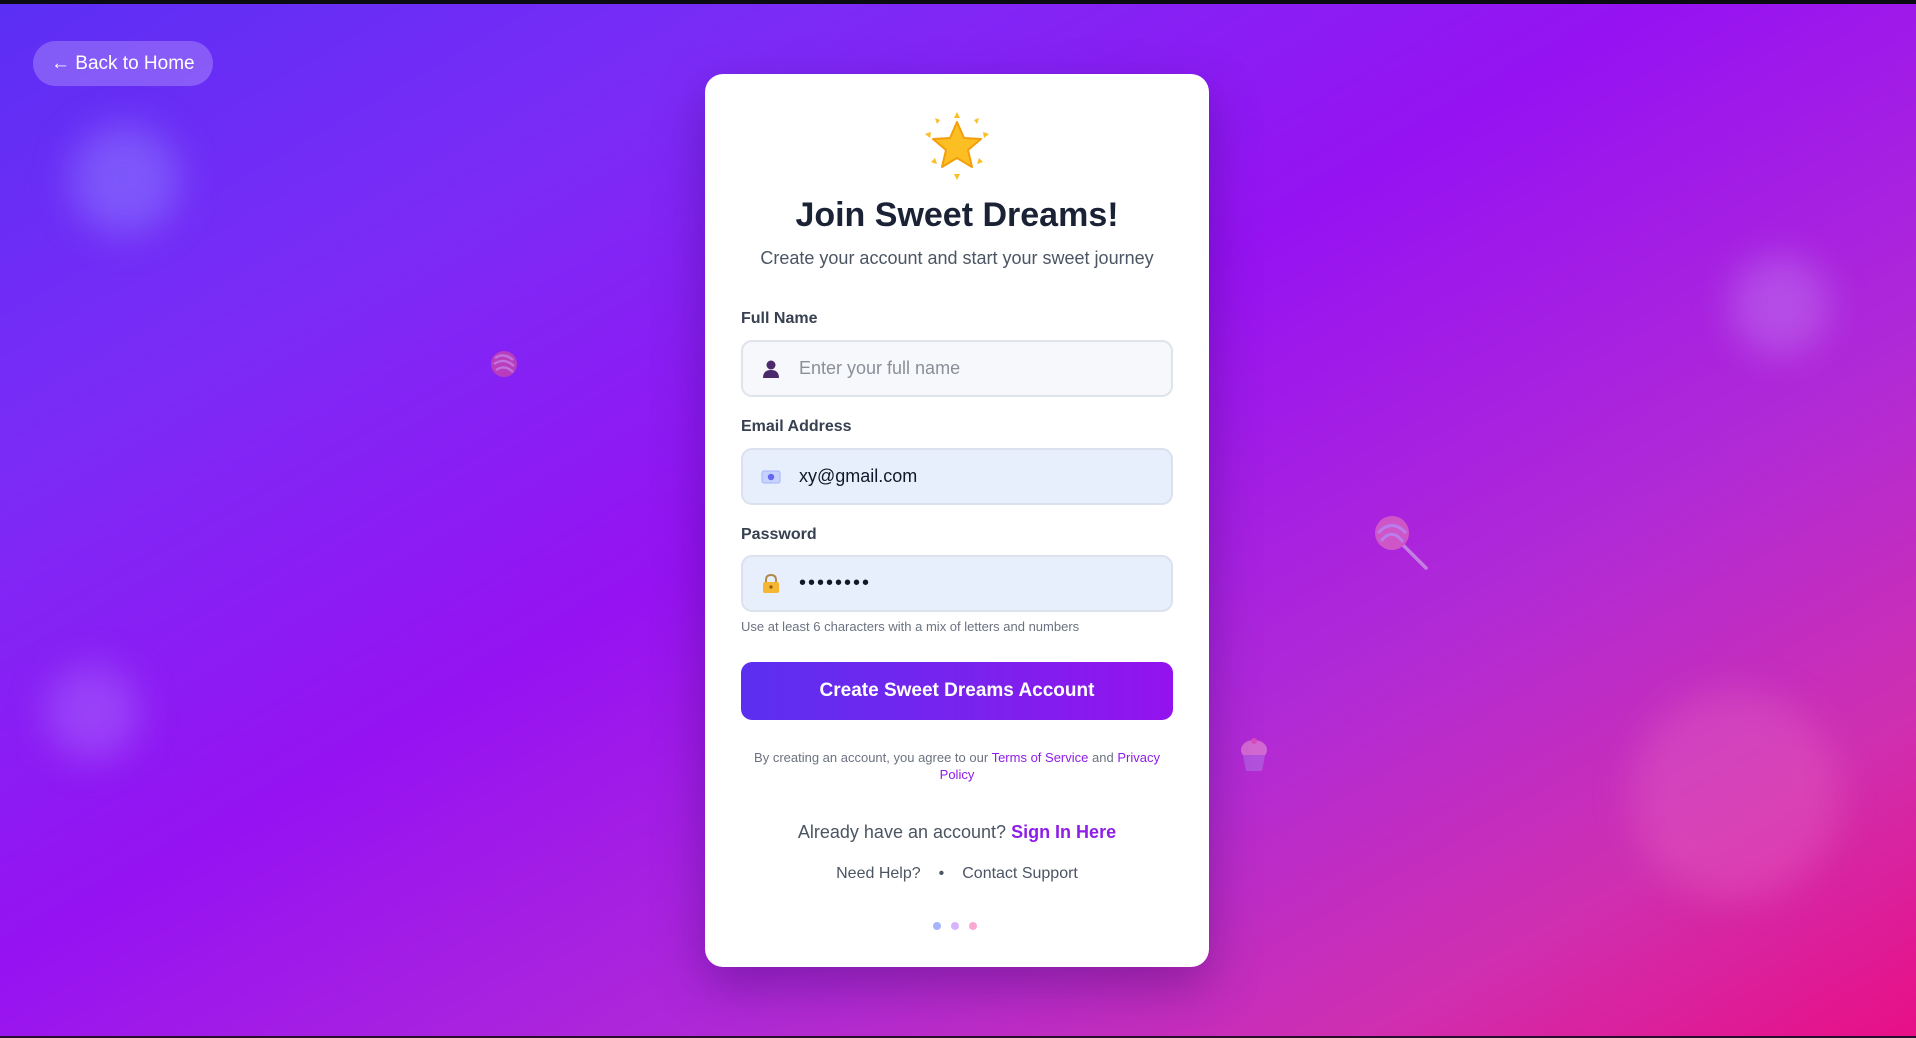 The width and height of the screenshot is (1916, 1038). Describe the element at coordinates (1254, 757) in the screenshot. I see `cupcake-icon` at that location.